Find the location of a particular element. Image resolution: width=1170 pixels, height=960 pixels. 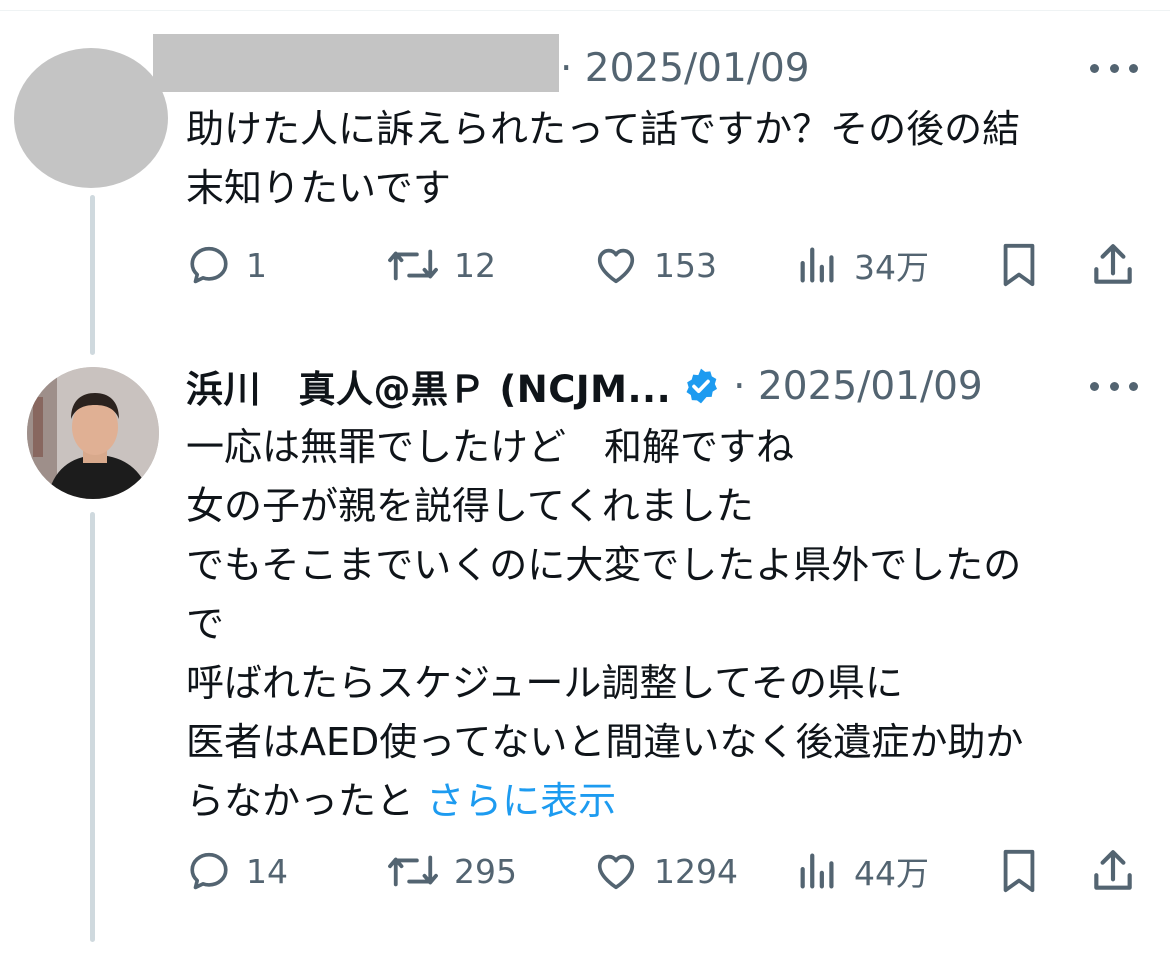

tweet-text-line: らなかったと is located at coordinates (300, 801).